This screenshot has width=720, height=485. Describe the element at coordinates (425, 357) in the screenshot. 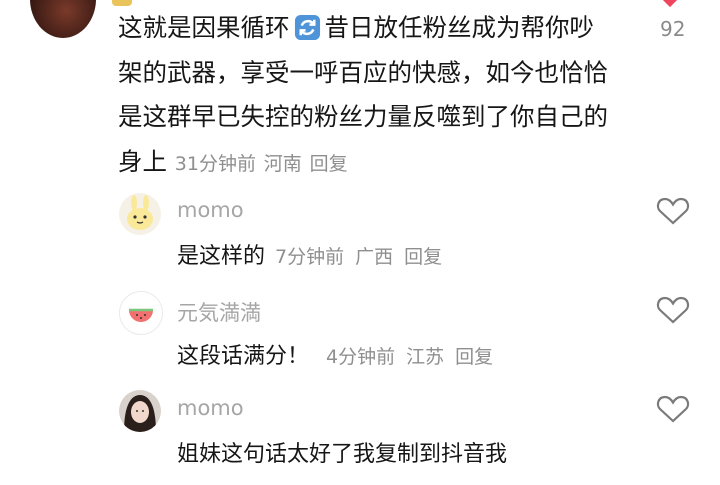

I see `reply-location-2: 江苏` at that location.